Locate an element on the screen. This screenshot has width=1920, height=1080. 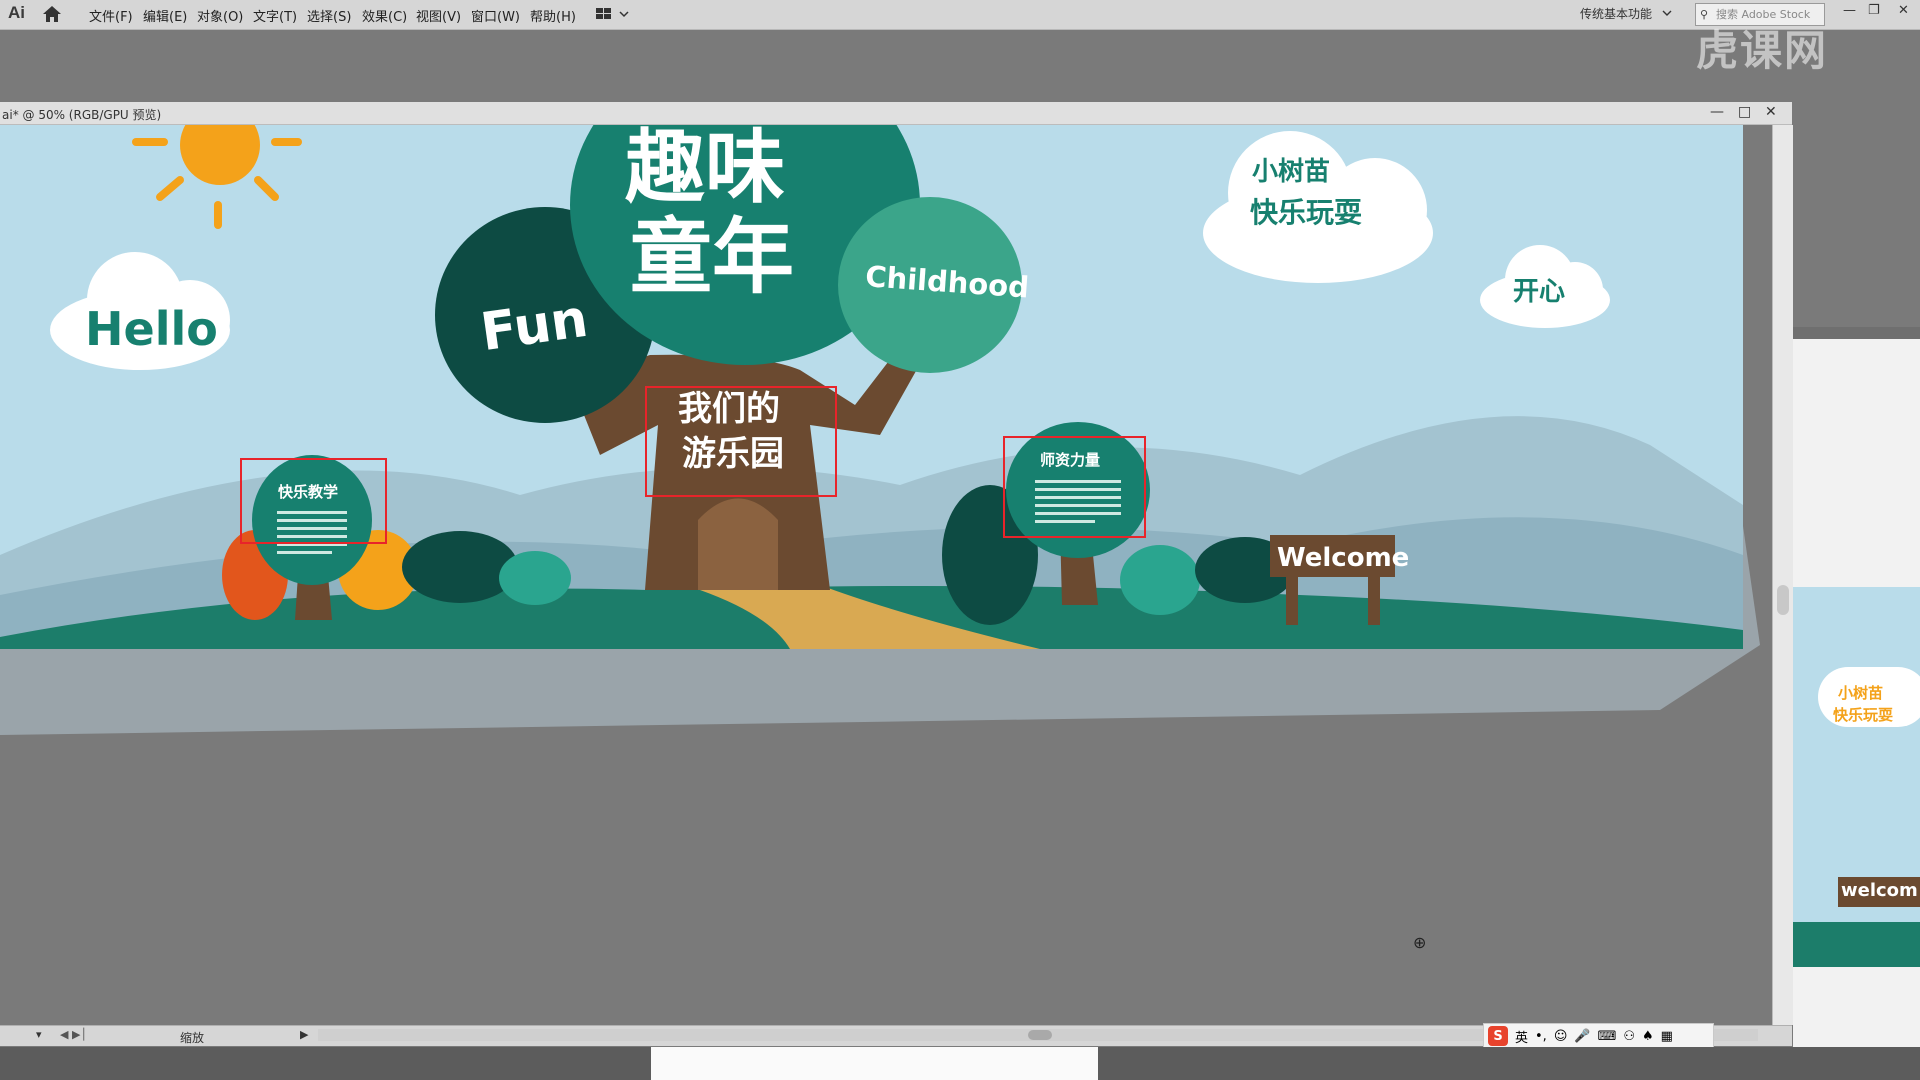
close-icon: ✕ is located at coordinates (1903, 10).